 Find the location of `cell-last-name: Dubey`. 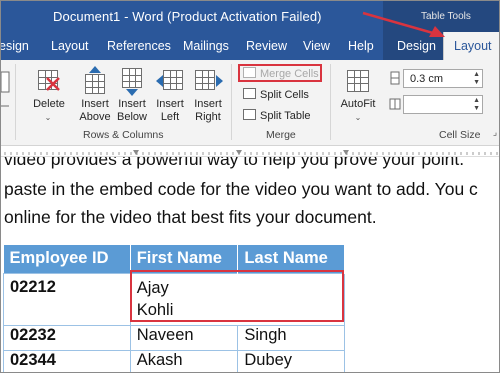

cell-last-name: Dubey is located at coordinates (291, 360).